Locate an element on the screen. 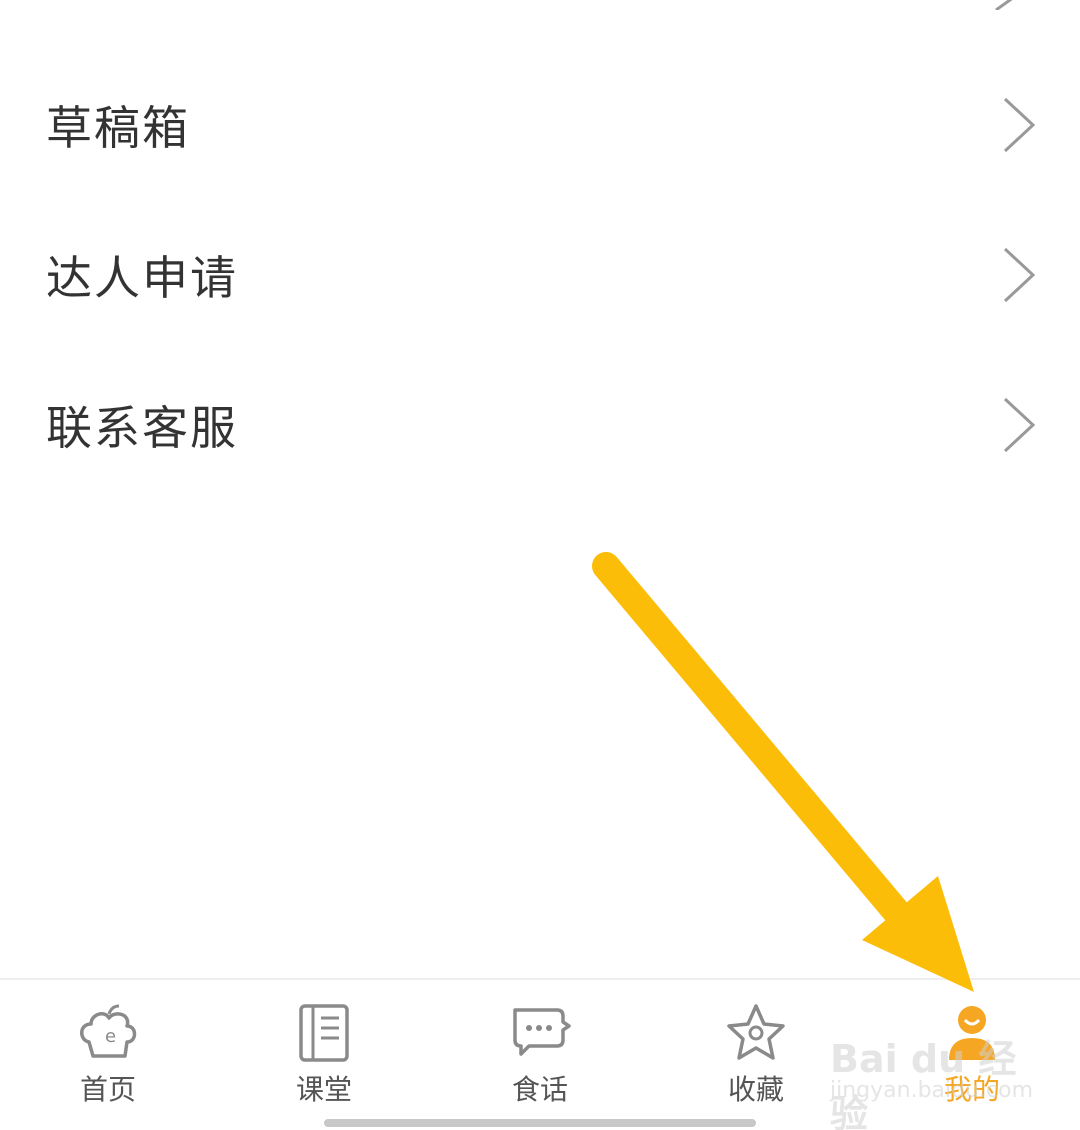  tab-label: 收藏 is located at coordinates (755, 1089).